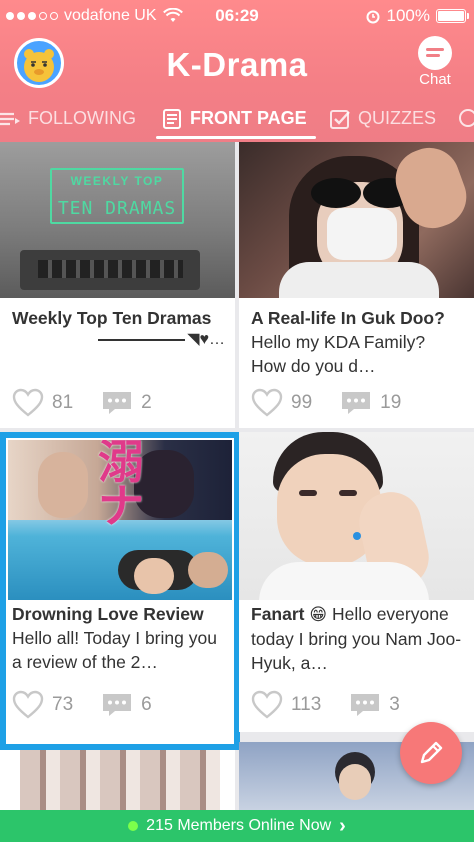  What do you see at coordinates (10, 118) in the screenshot?
I see `list-icon` at bounding box center [10, 118].